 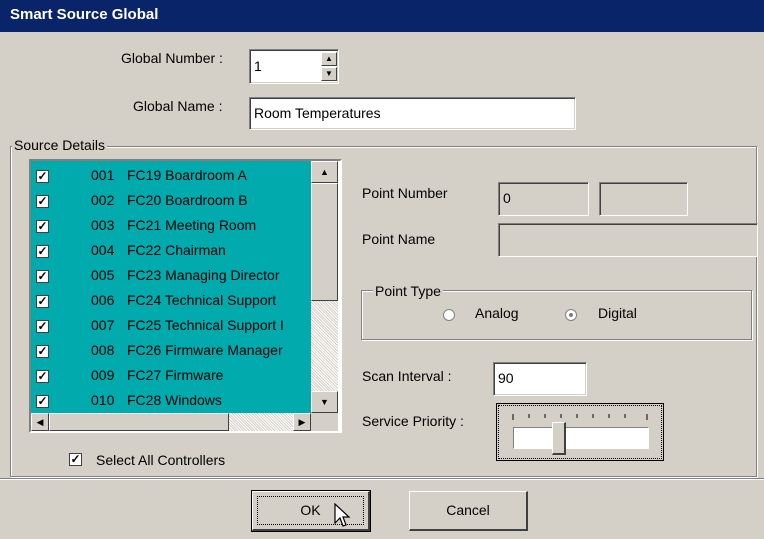 What do you see at coordinates (103, 400) in the screenshot?
I see `row-number: 010` at bounding box center [103, 400].